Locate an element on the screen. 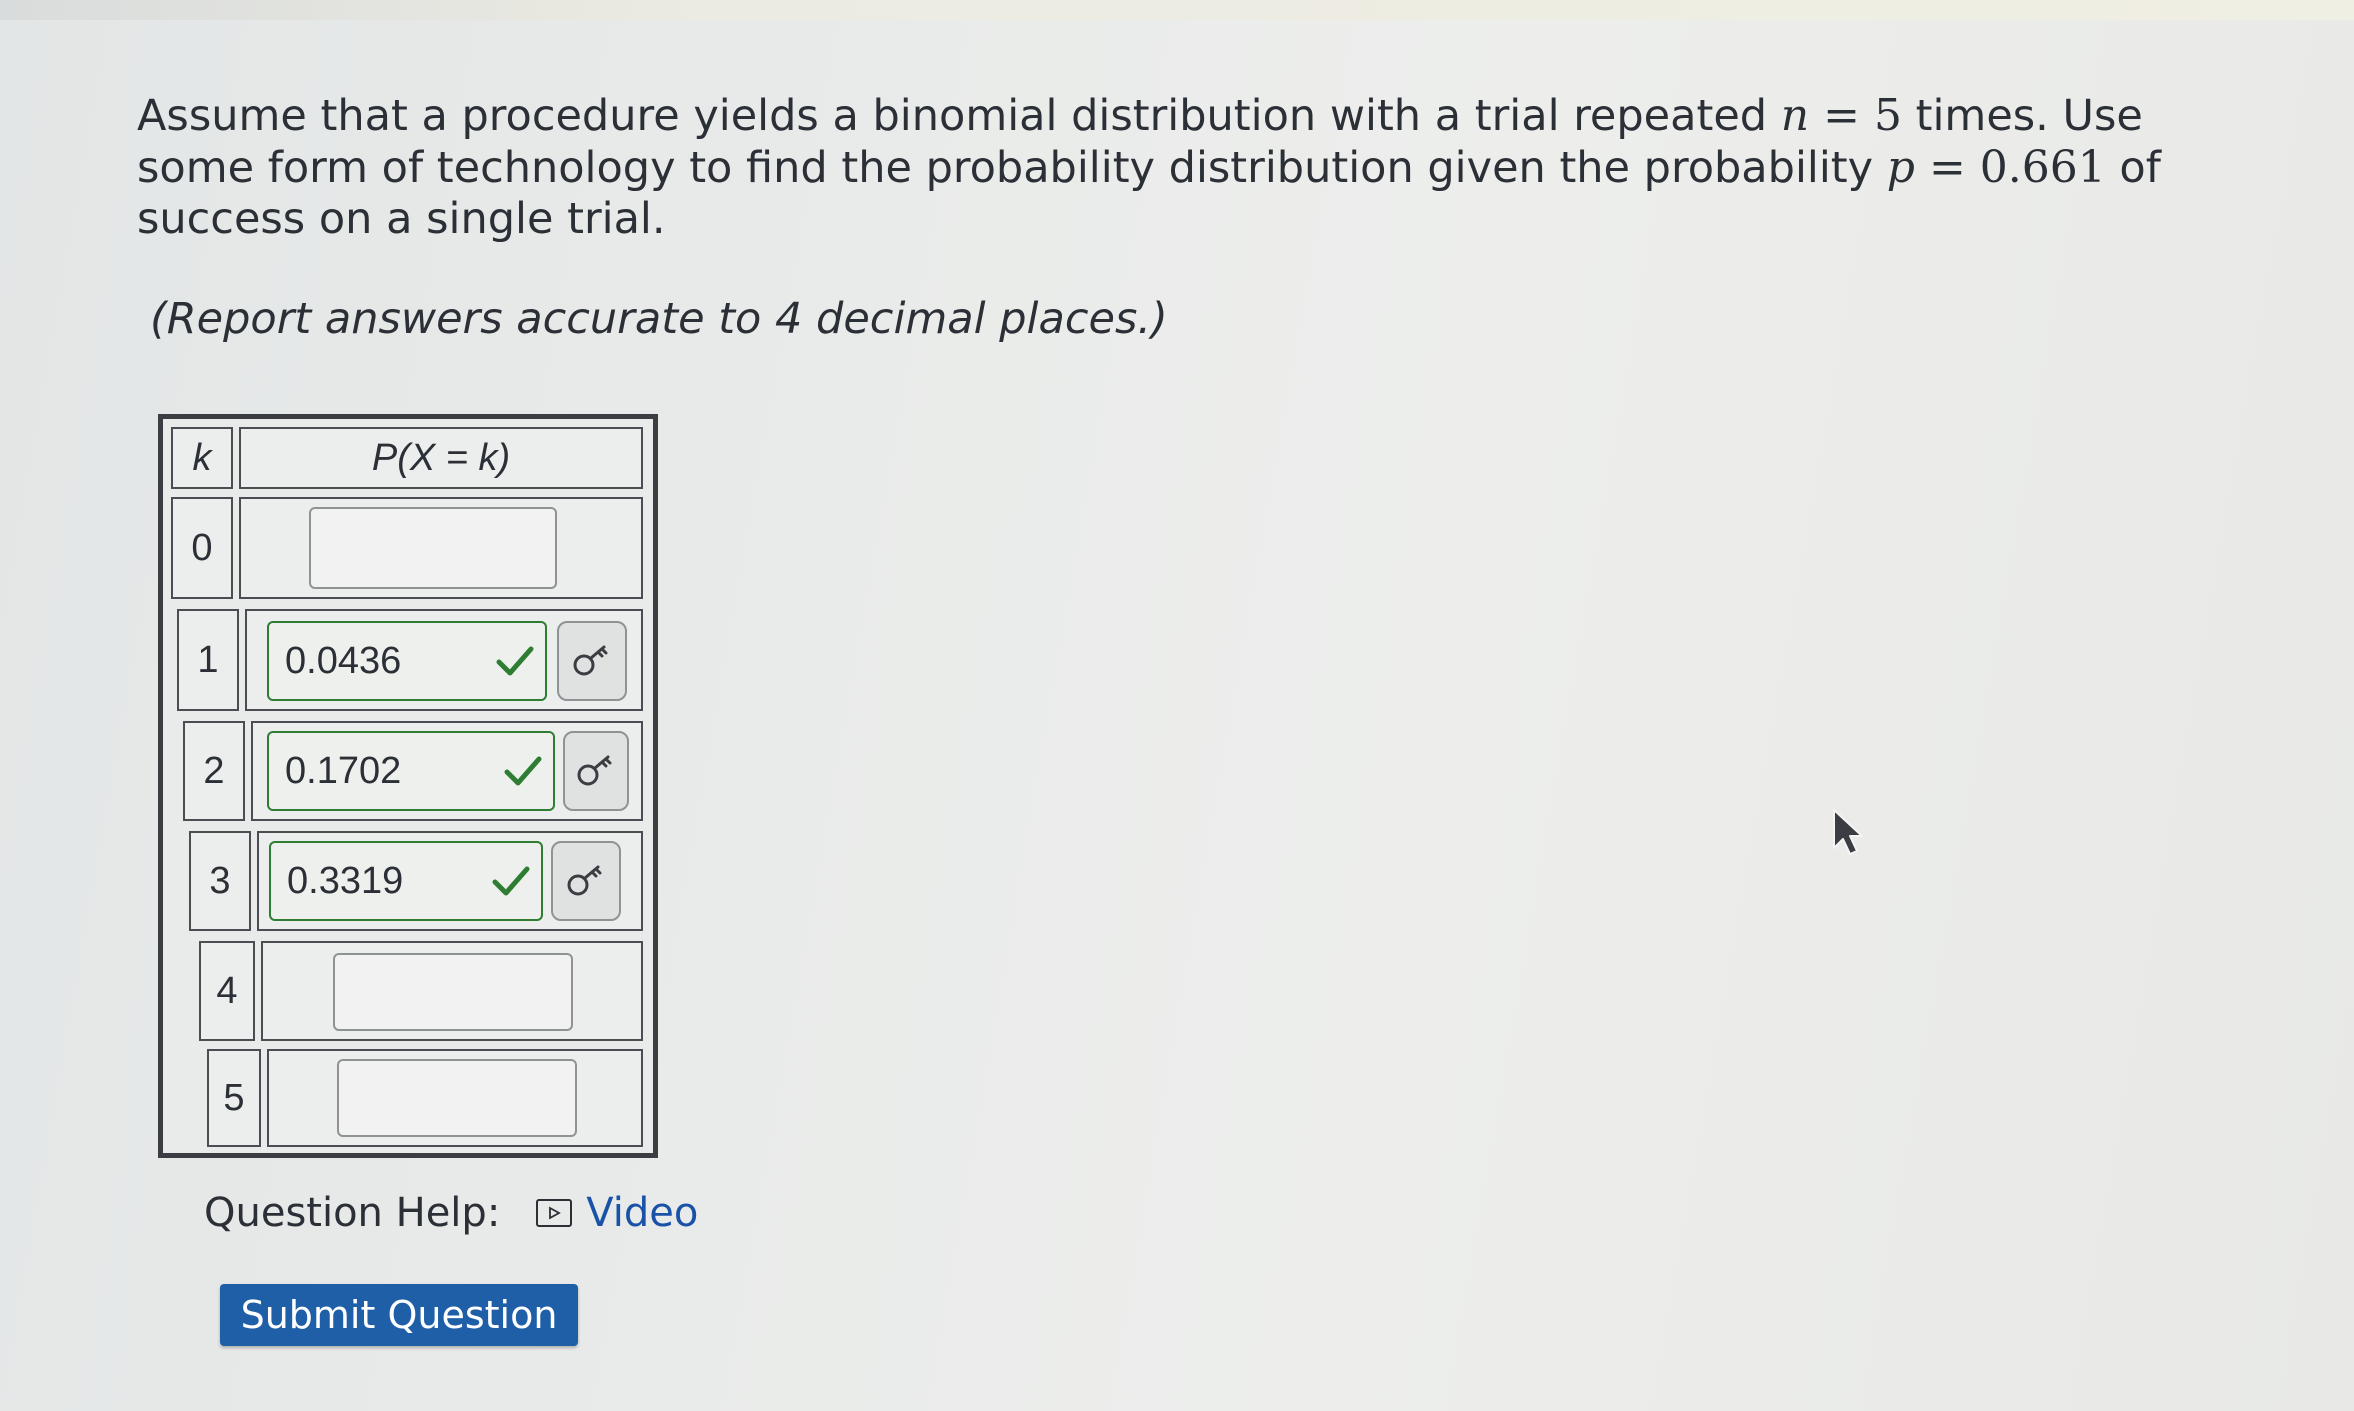 This screenshot has height=1411, width=2354. math-p: p = 0.661 is located at coordinates (1996, 167).